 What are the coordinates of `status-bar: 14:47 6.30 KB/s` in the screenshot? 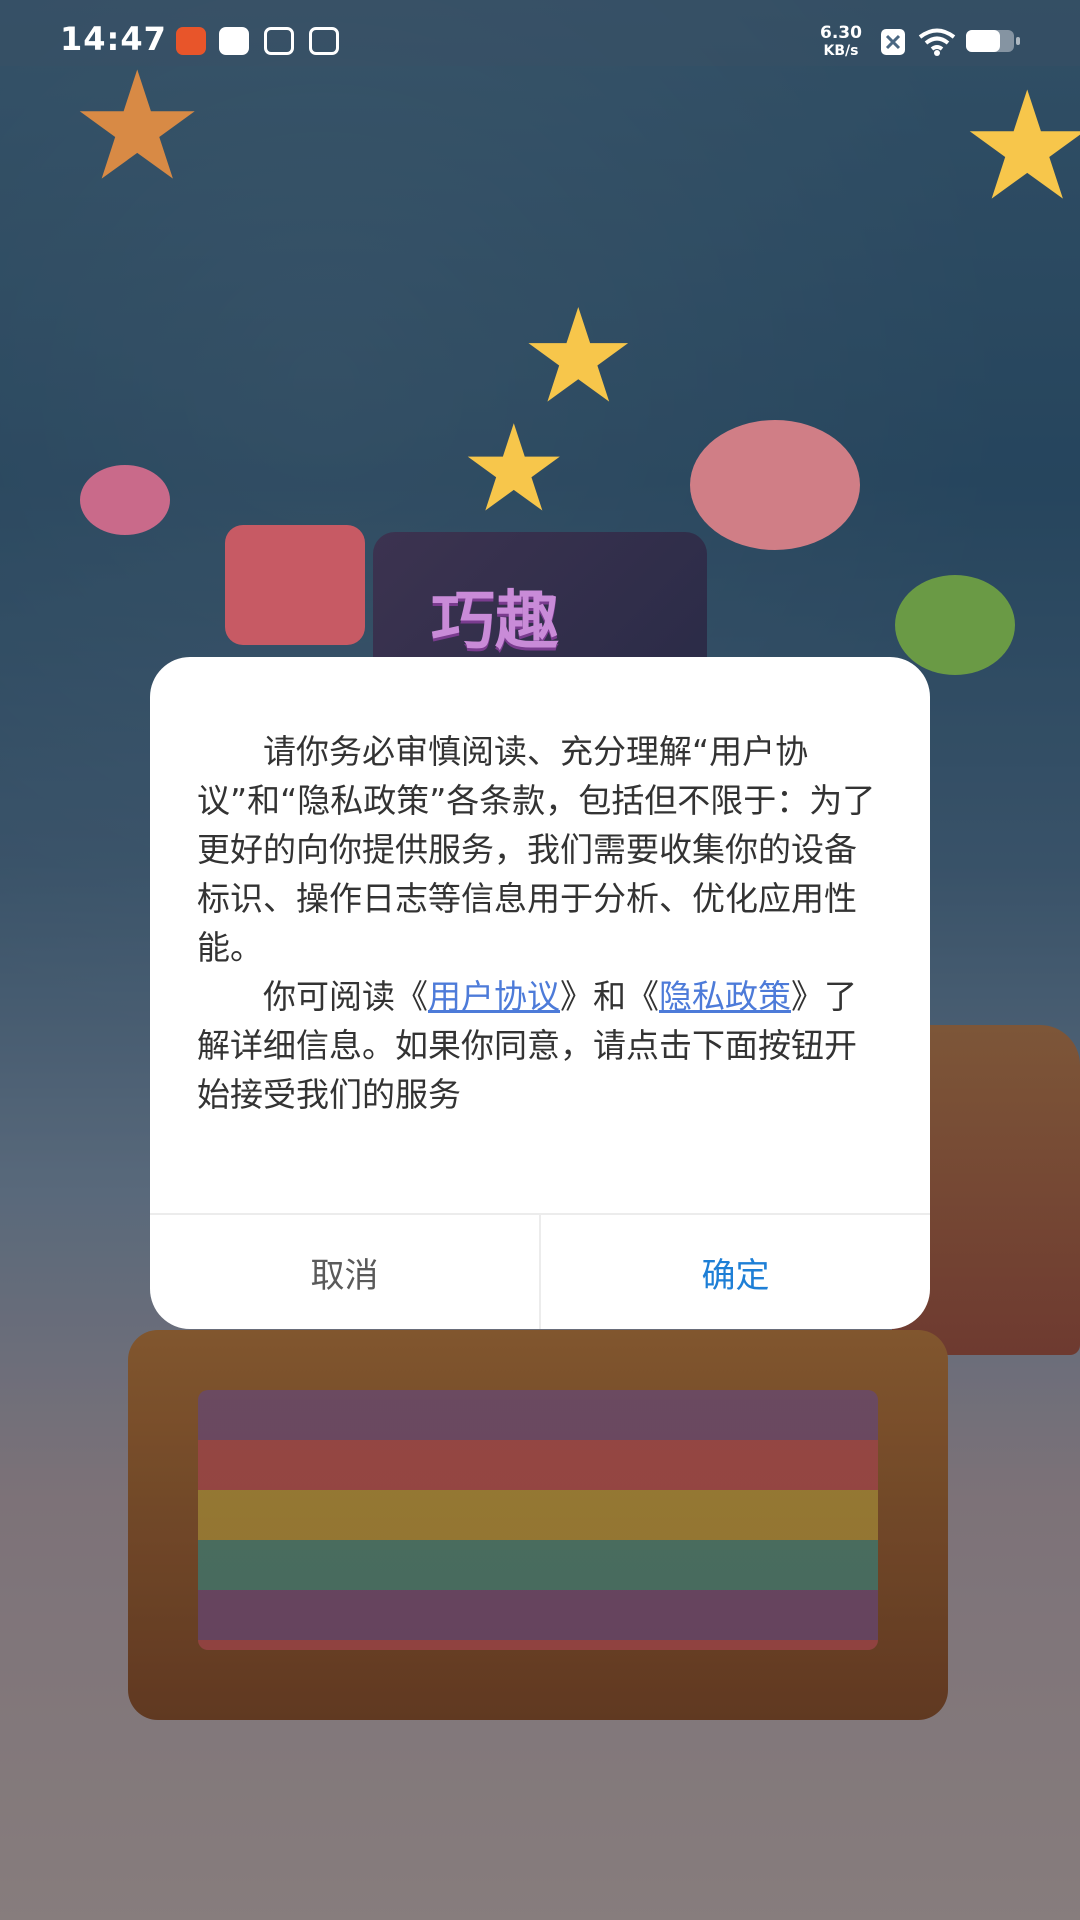 It's located at (540, 33).